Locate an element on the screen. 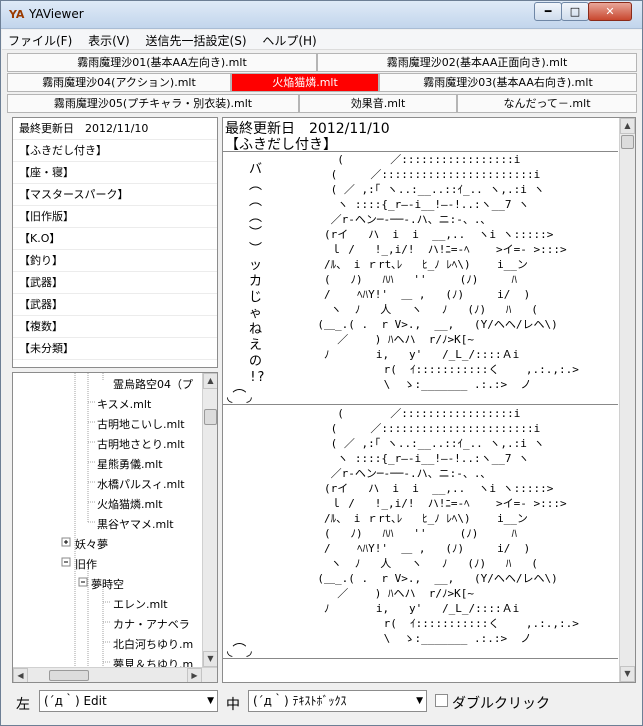  left-click-value: (´д｀) Edit is located at coordinates (75, 701).